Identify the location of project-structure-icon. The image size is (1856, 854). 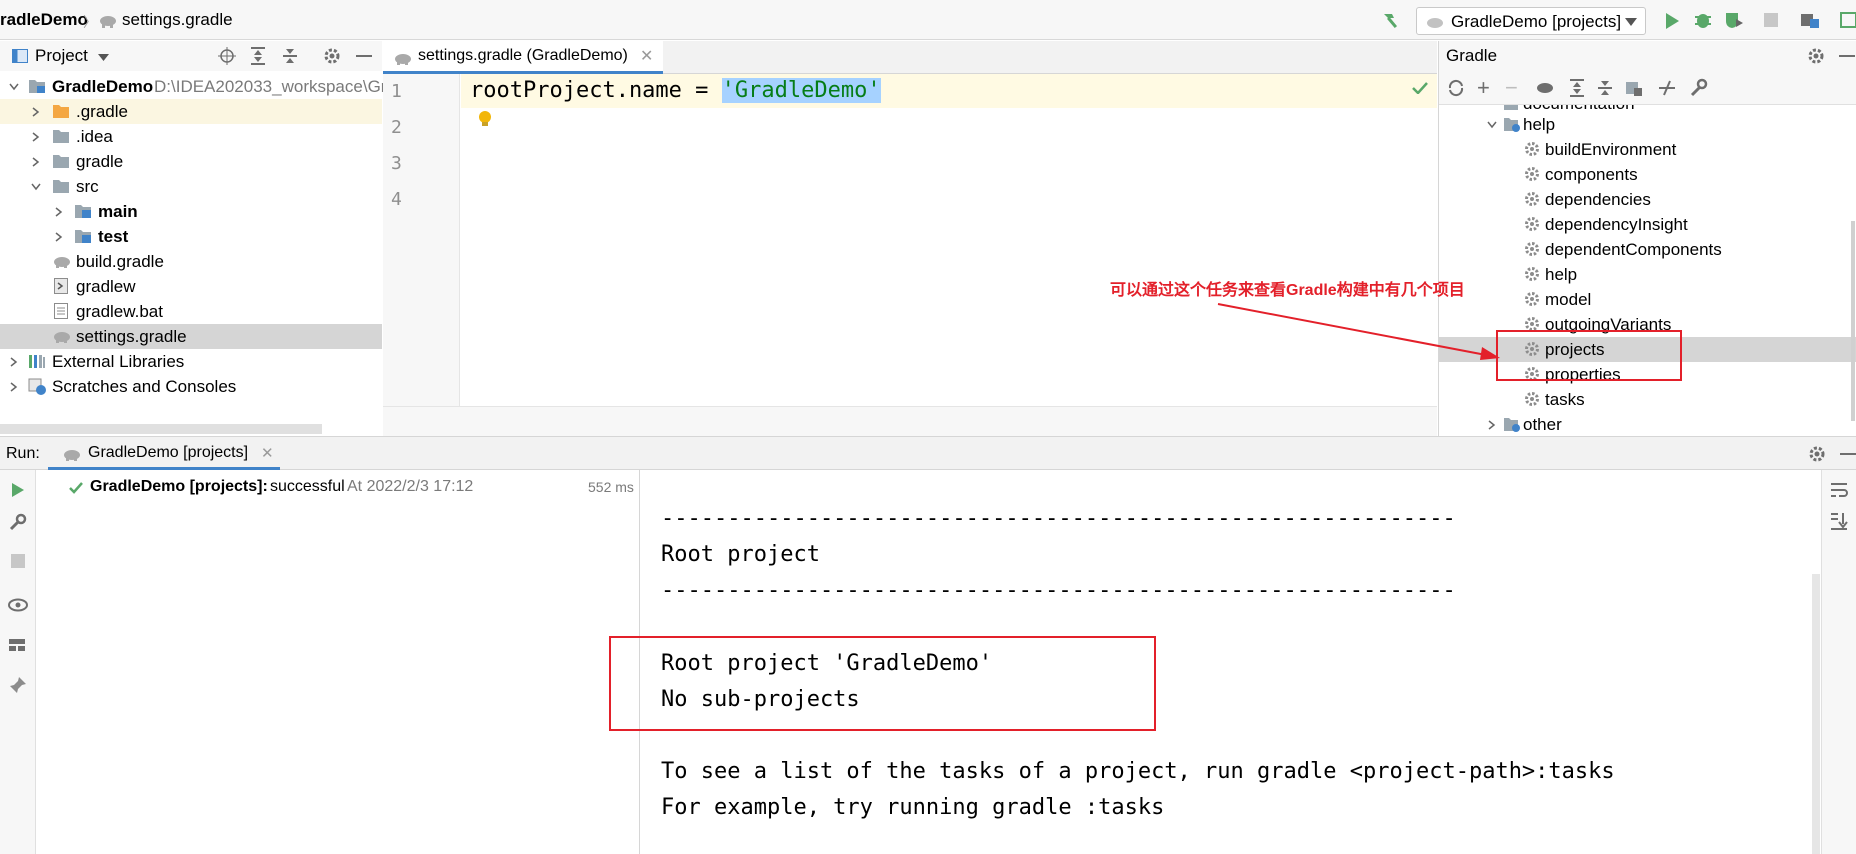
(1810, 20).